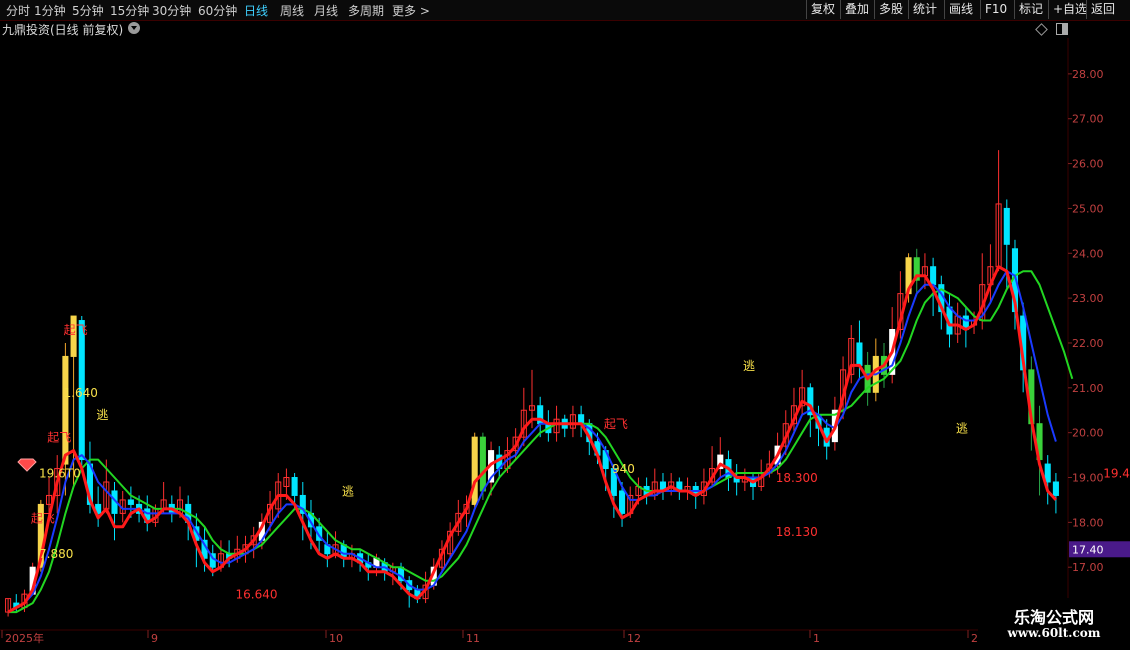  I want to click on y-tick-label: 25.00, so click(1088, 208).